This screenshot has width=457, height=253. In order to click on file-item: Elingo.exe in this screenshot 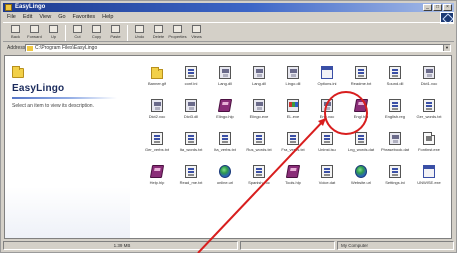, I will do `click(259, 112)`.